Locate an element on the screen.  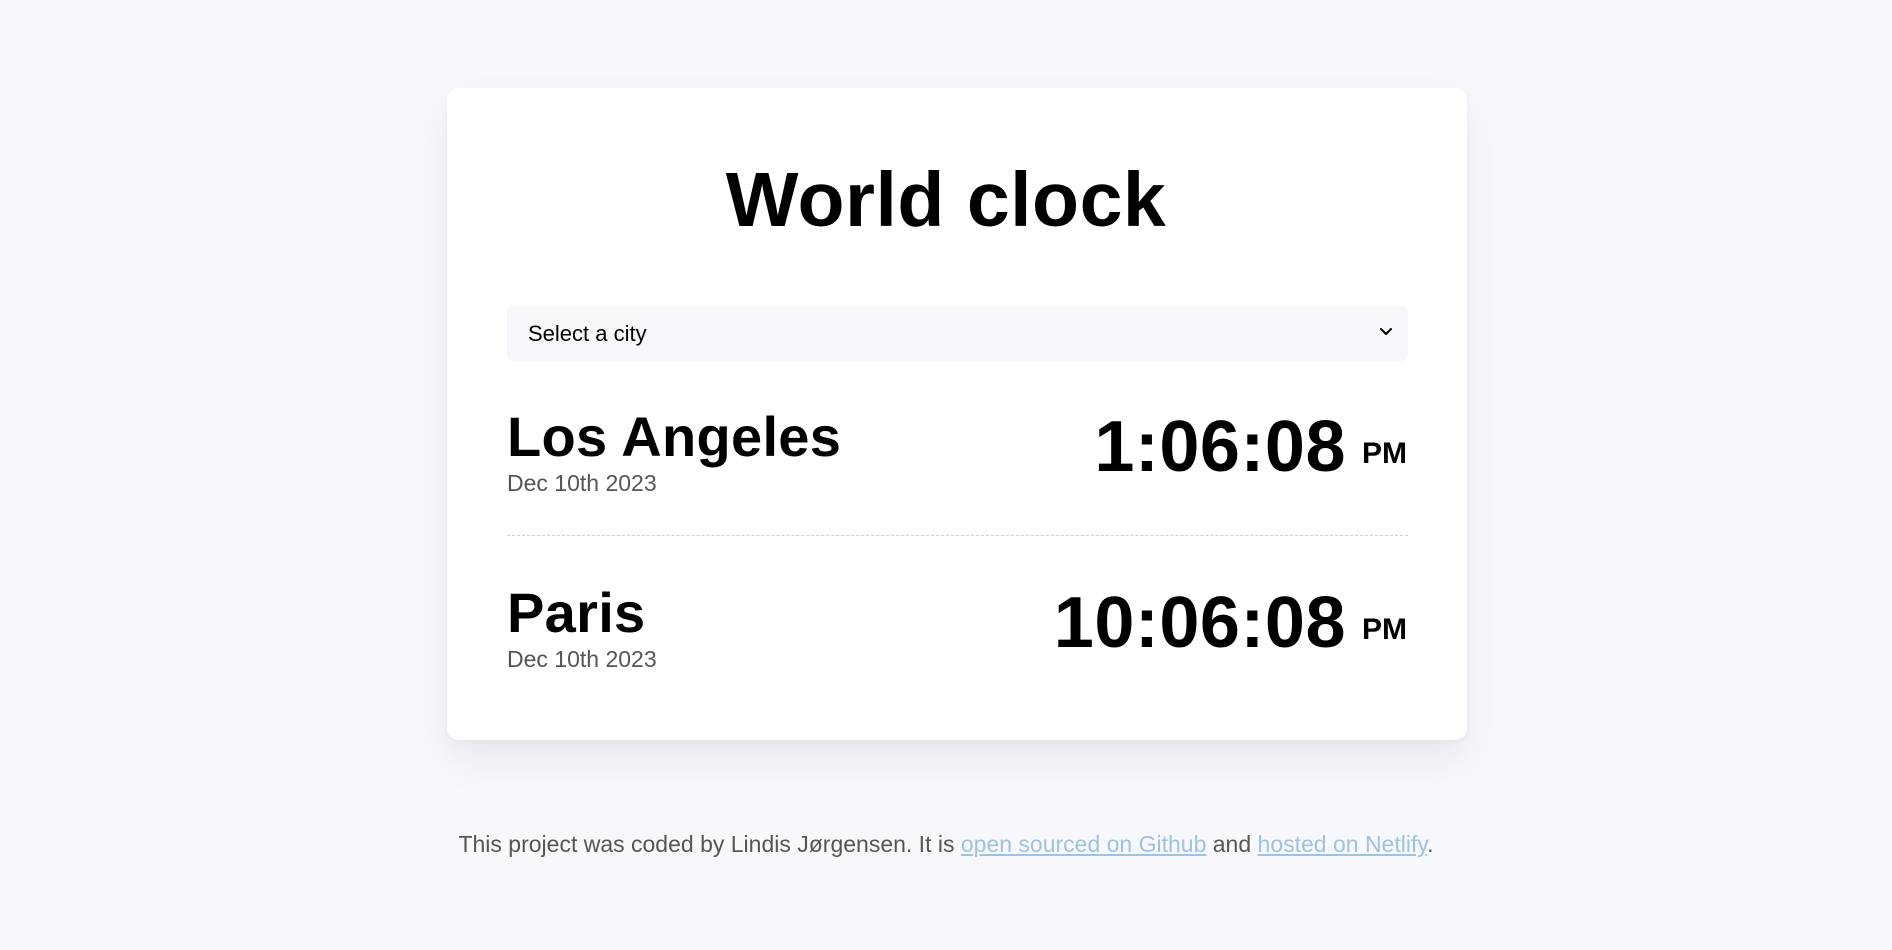
footer-text-middle: and is located at coordinates (1232, 844).